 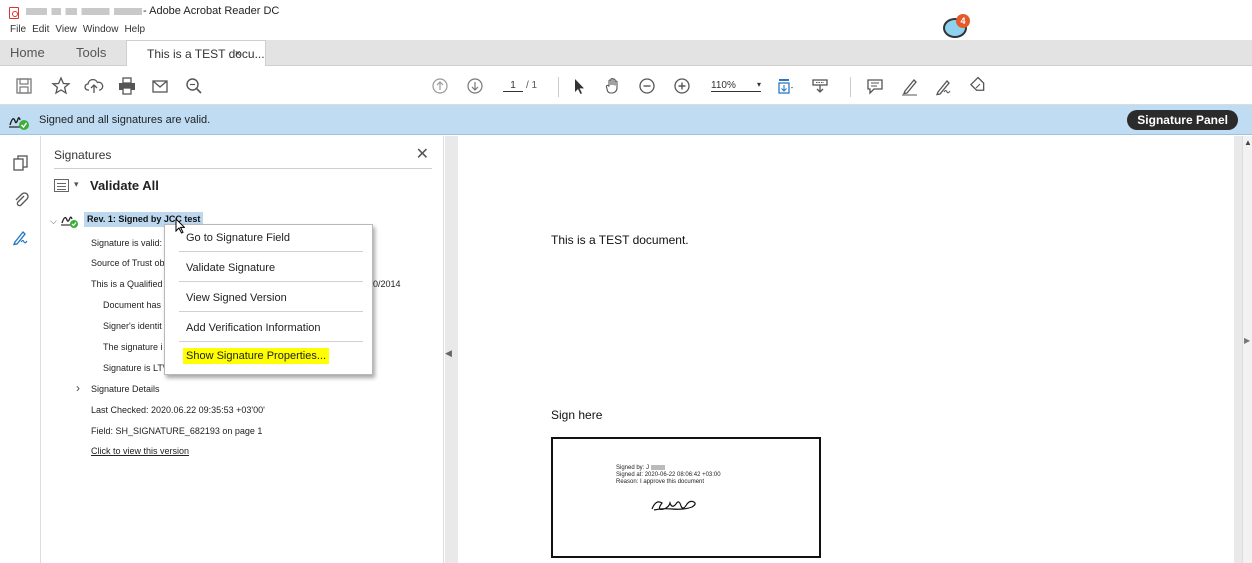 What do you see at coordinates (620, 240) in the screenshot?
I see `document-text-line: This is a TEST document.` at bounding box center [620, 240].